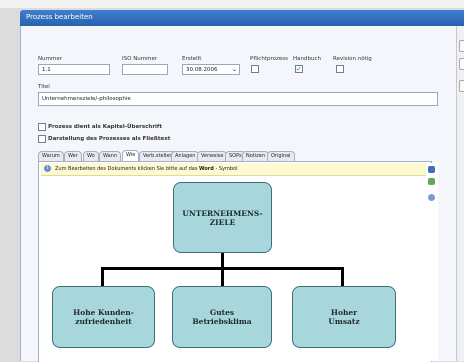 The image size is (464, 362). What do you see at coordinates (431, 197) in the screenshot?
I see `help-icon` at bounding box center [431, 197].